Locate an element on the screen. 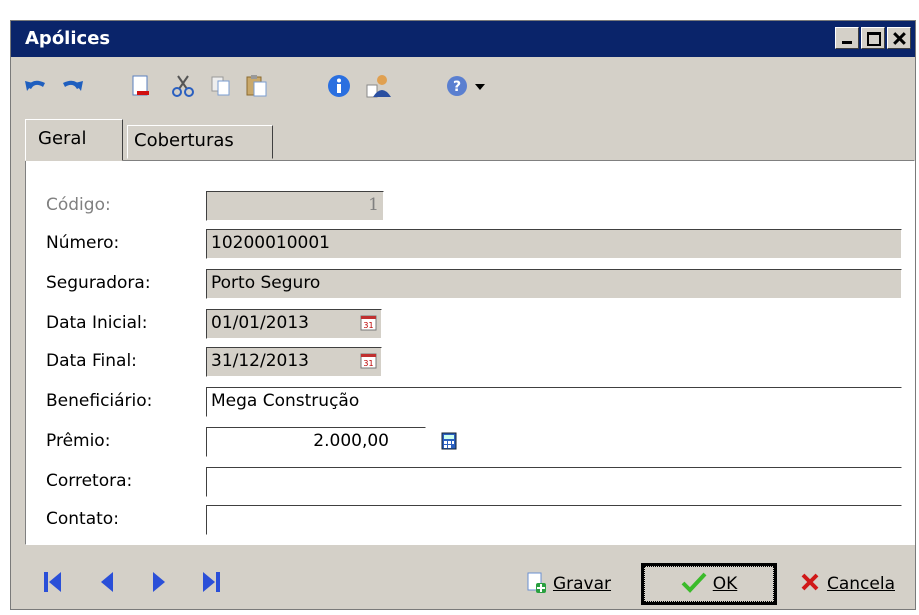  contato-row: Contato: is located at coordinates (470, 521).